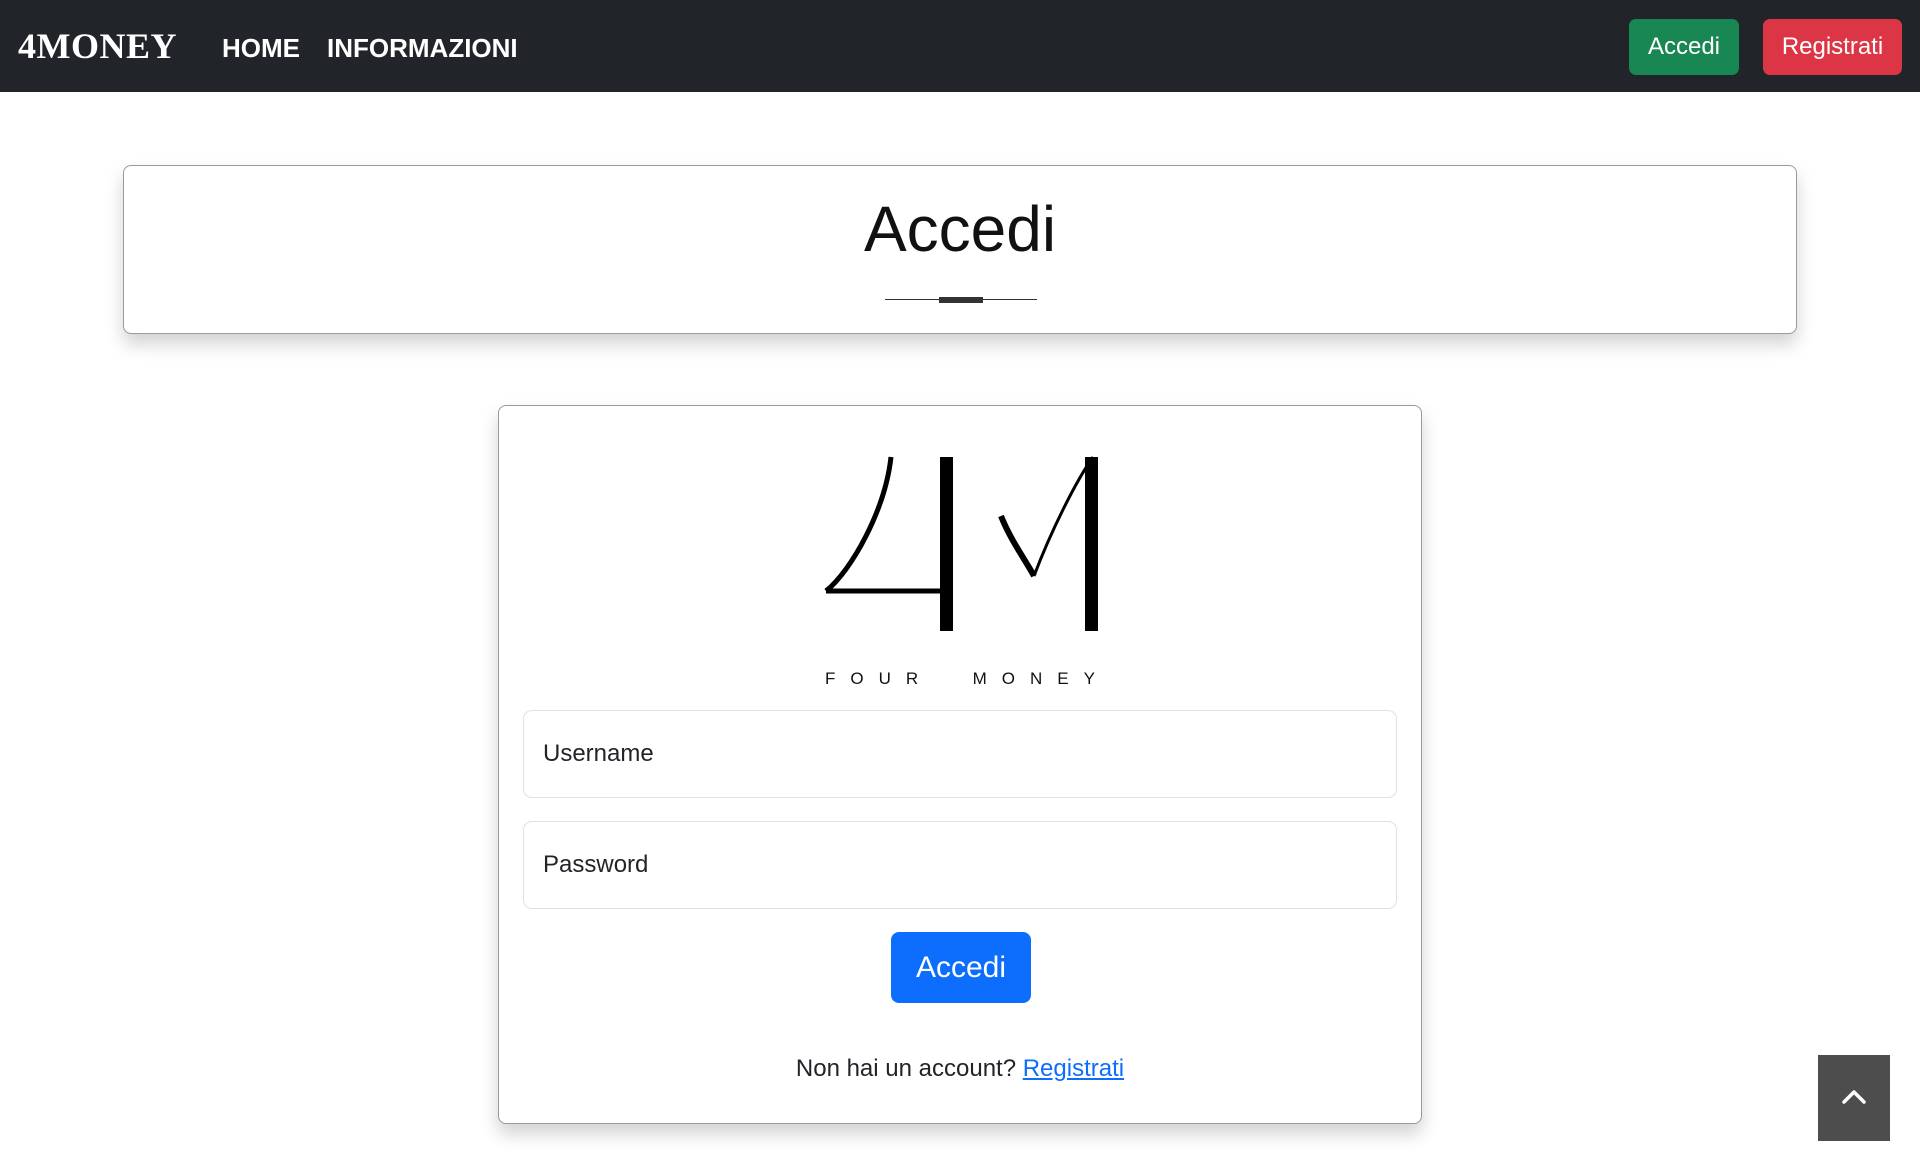 The image size is (1920, 1171). Describe the element at coordinates (961, 300) in the screenshot. I see `title-divider-accent` at that location.